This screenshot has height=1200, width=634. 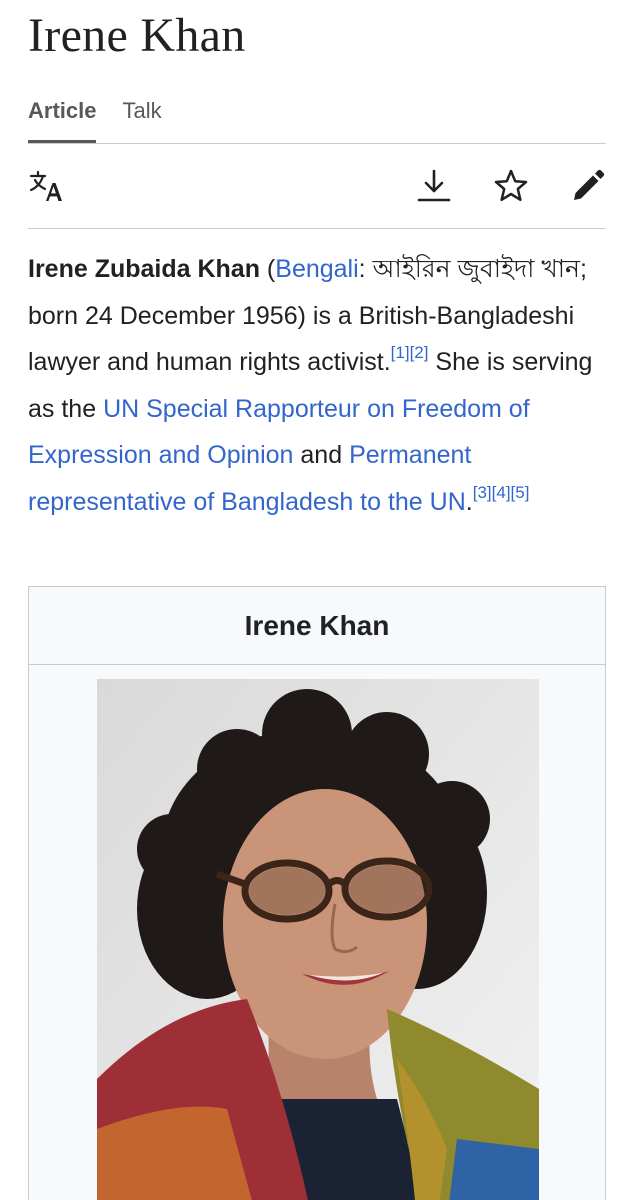 I want to click on tab-article: Article, so click(x=62, y=119).